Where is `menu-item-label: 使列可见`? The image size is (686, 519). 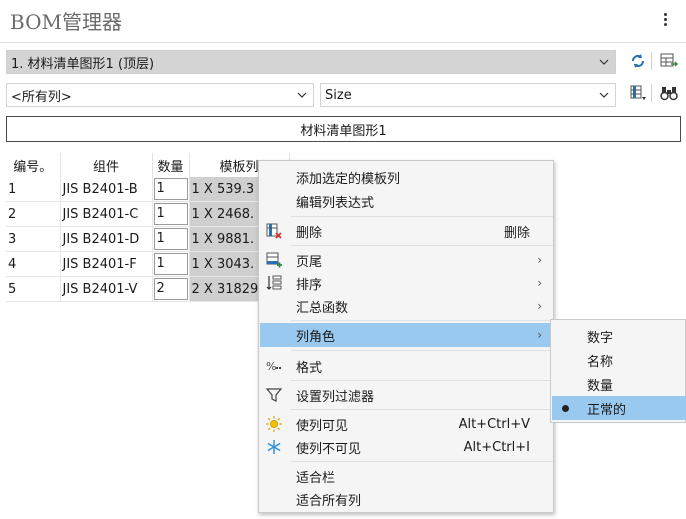
menu-item-label: 使列可见 is located at coordinates (322, 426).